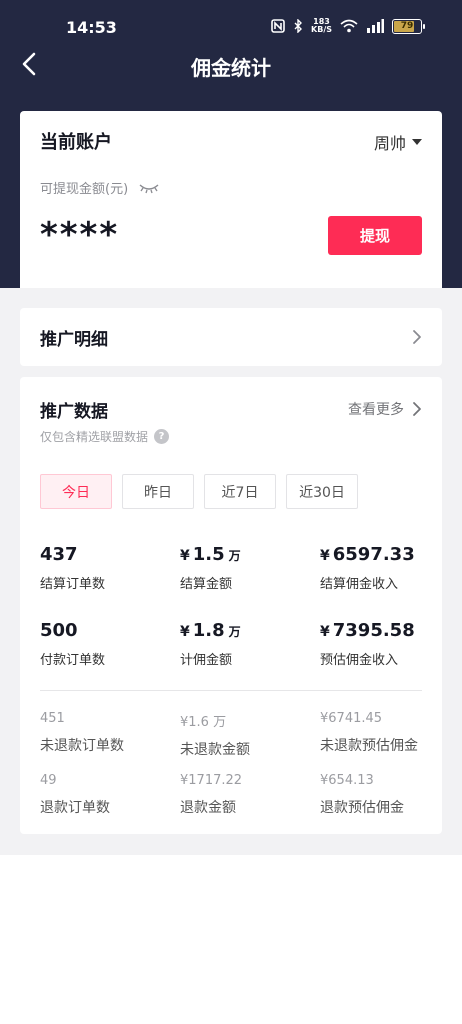 This screenshot has width=462, height=1024. I want to click on tab-yesterday: 昨日, so click(158, 491).